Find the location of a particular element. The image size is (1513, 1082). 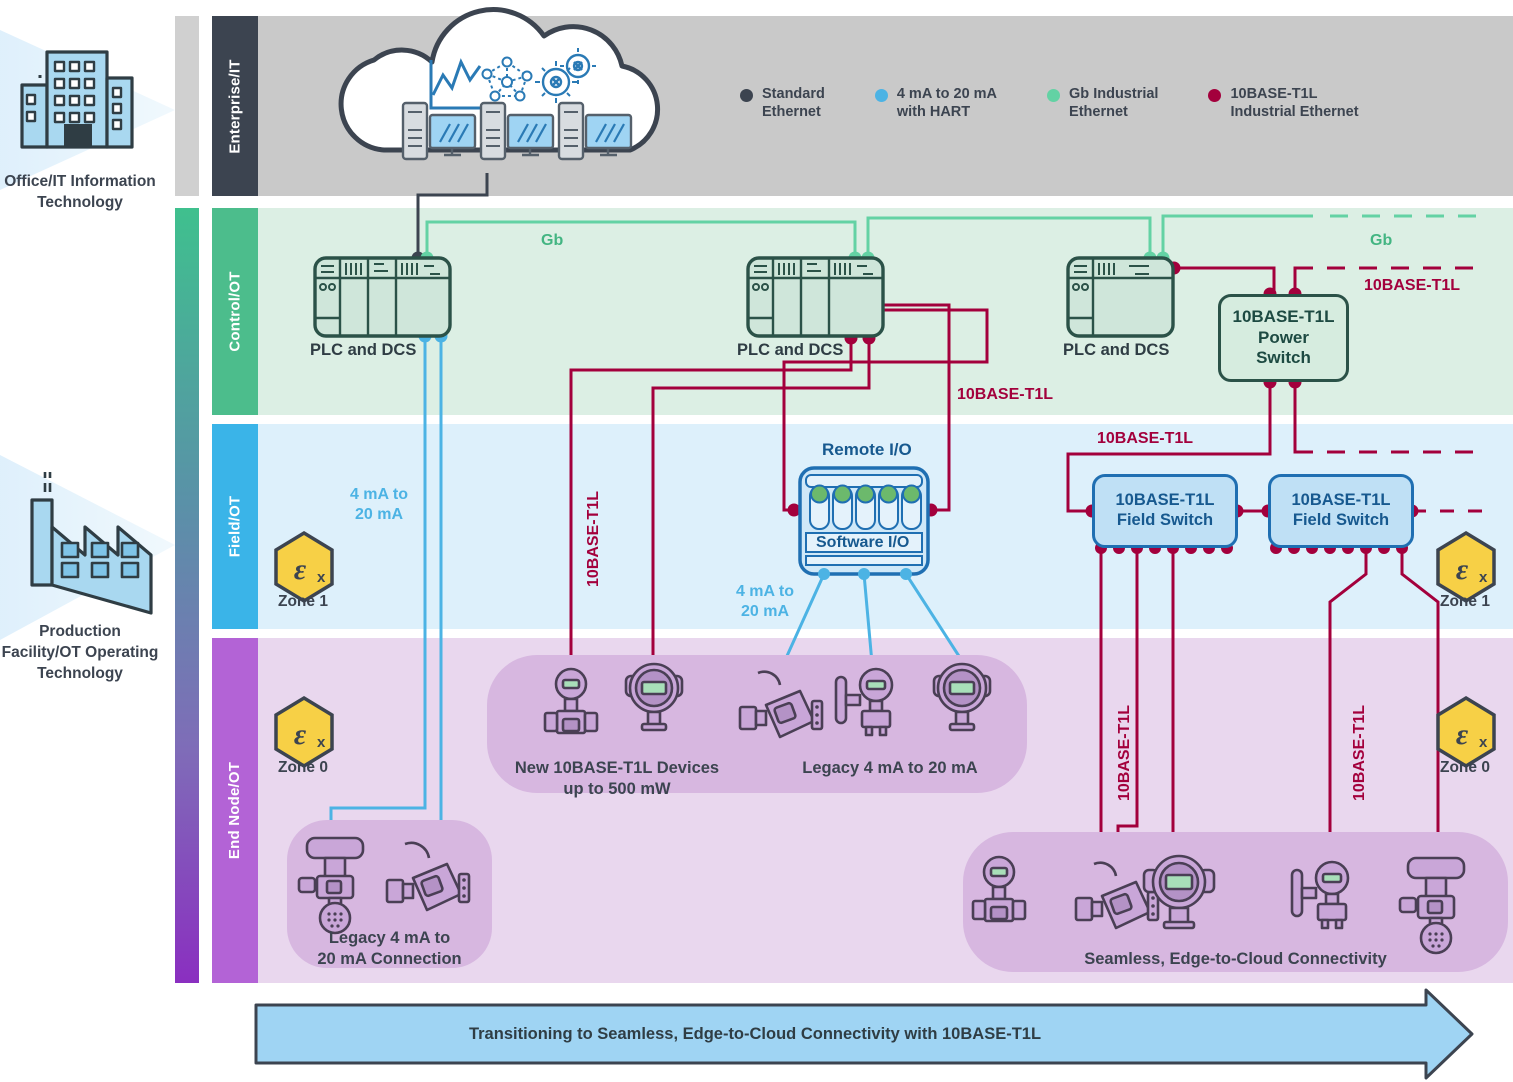

gb-label-right: Gb is located at coordinates (1381, 240).